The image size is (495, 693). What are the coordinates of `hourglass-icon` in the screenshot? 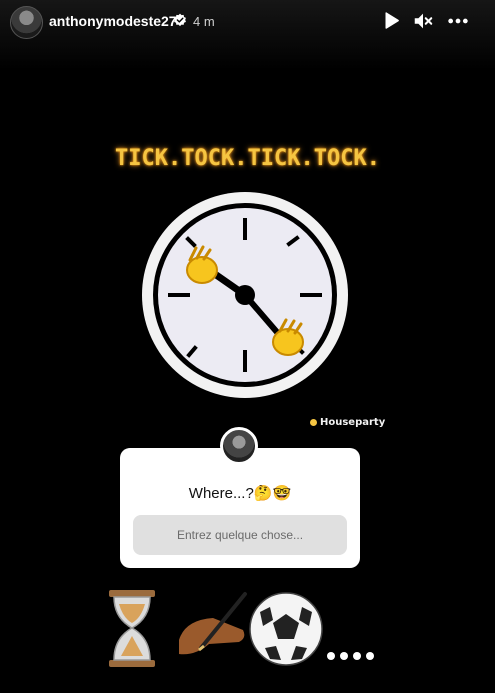 It's located at (132, 628).